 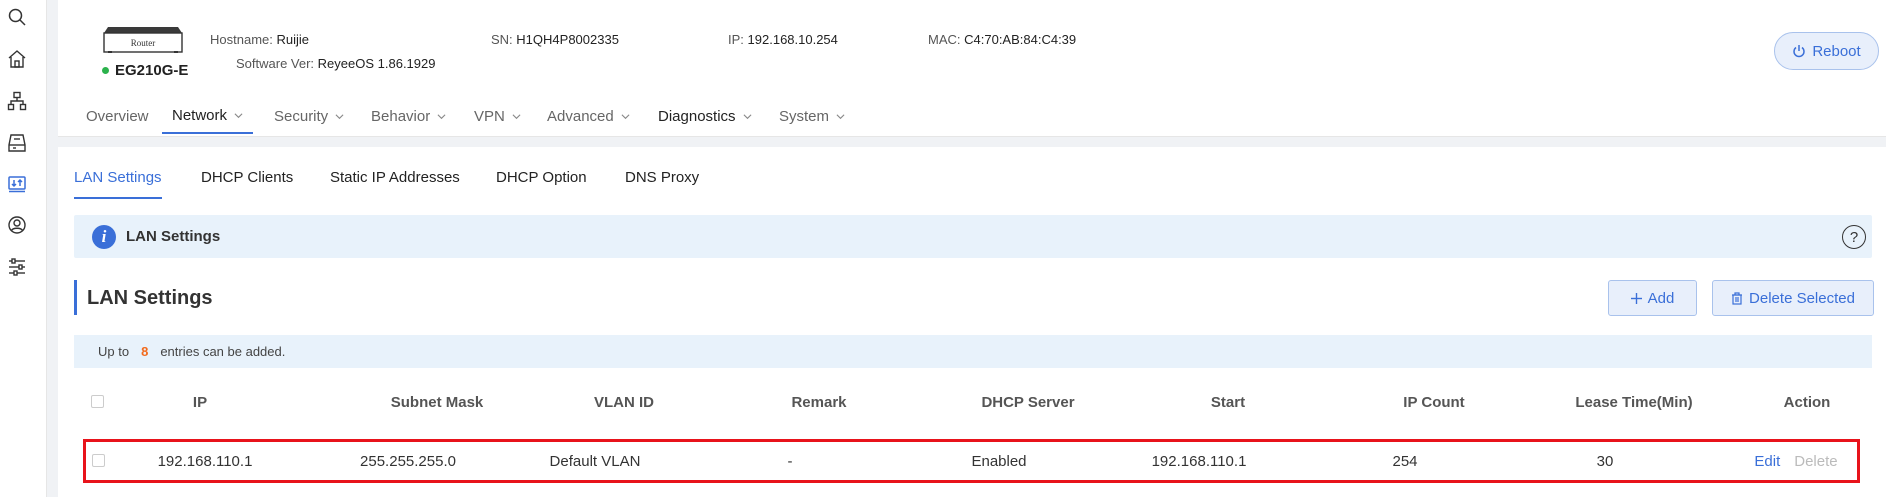 What do you see at coordinates (1854, 237) in the screenshot?
I see `help-icon: ?` at bounding box center [1854, 237].